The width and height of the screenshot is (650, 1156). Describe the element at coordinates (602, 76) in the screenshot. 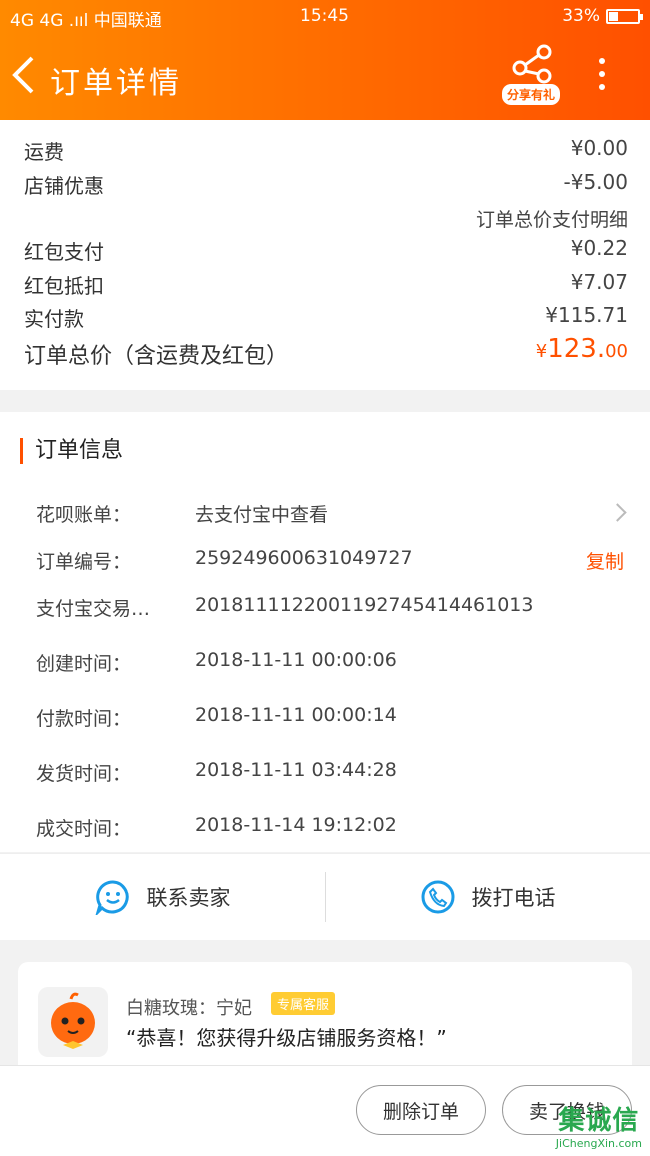

I see `more-button` at that location.